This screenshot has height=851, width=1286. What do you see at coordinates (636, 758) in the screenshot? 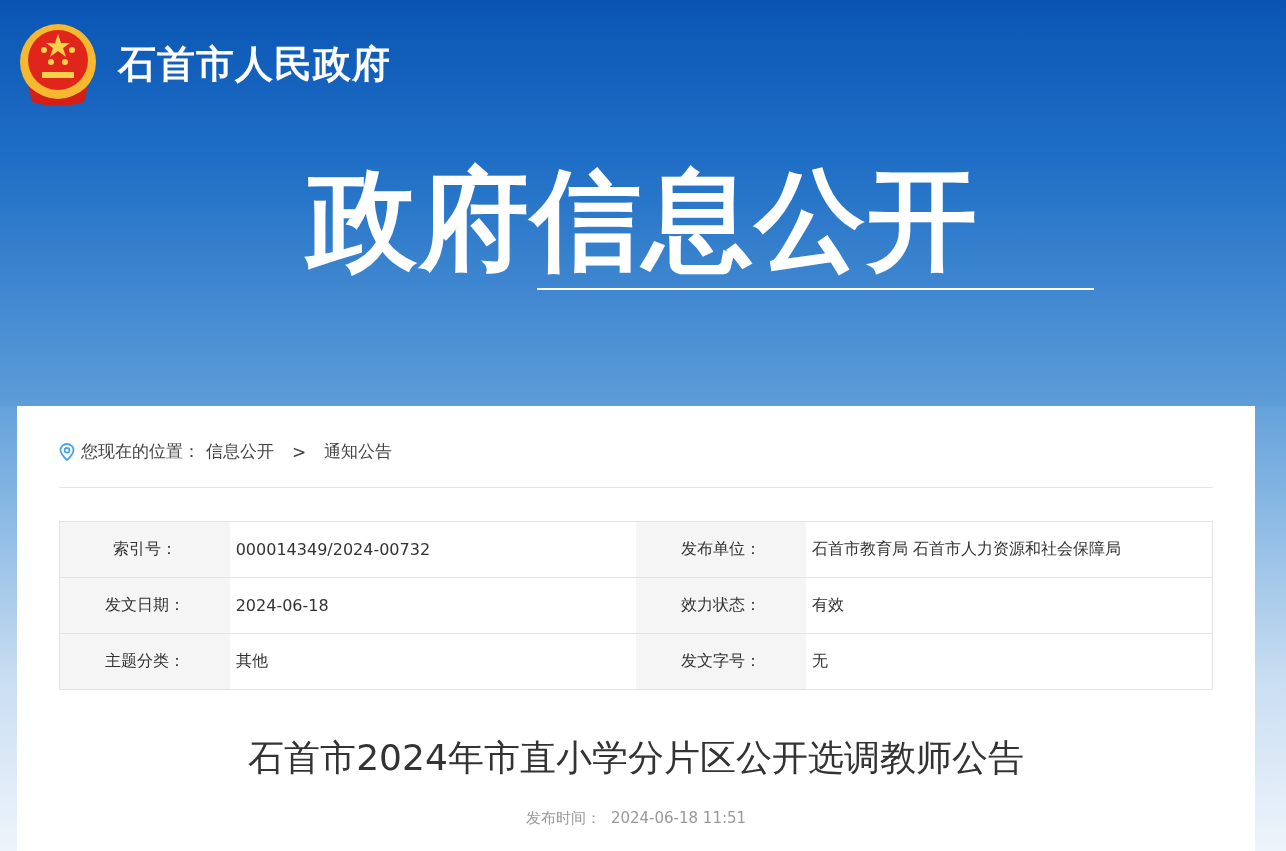
I see `article-title: 石首市2024年市直小学分片区公开选调教师公告` at bounding box center [636, 758].